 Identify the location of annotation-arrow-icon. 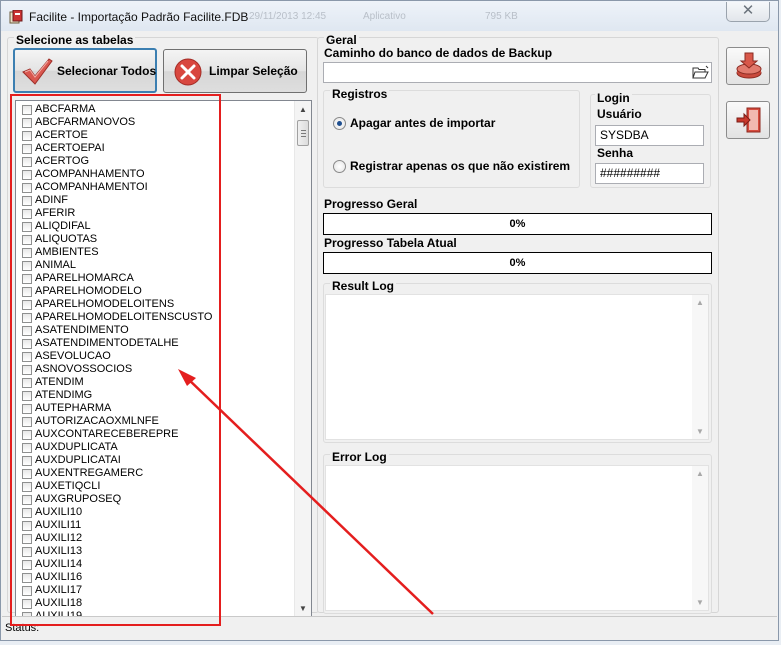
(306, 492).